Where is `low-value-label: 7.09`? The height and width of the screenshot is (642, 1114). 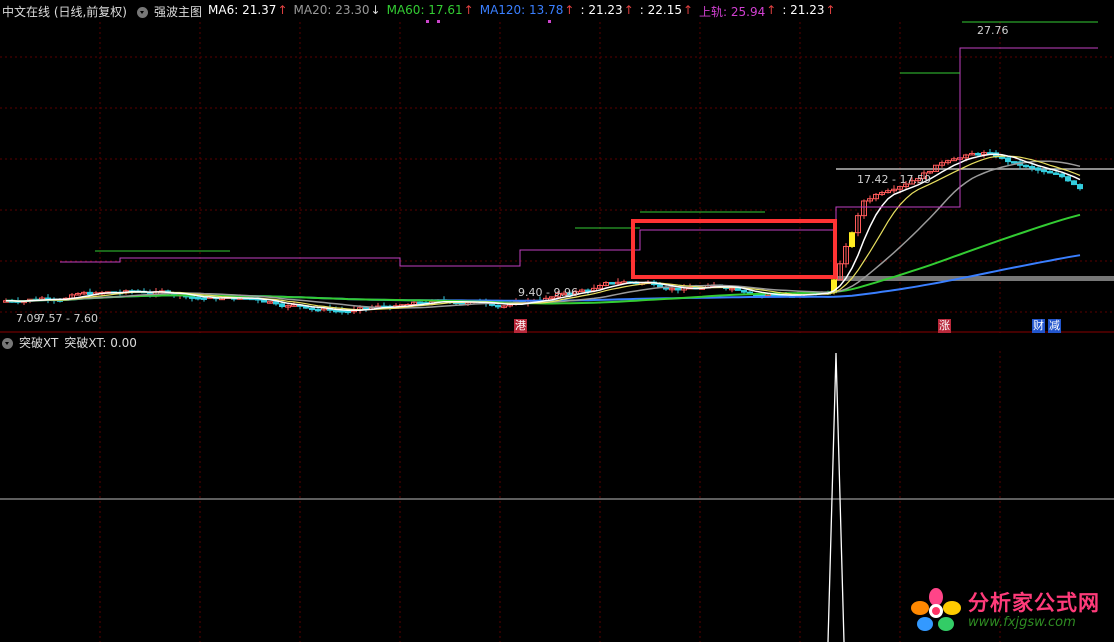
low-value-label: 7.09 is located at coordinates (28, 318).